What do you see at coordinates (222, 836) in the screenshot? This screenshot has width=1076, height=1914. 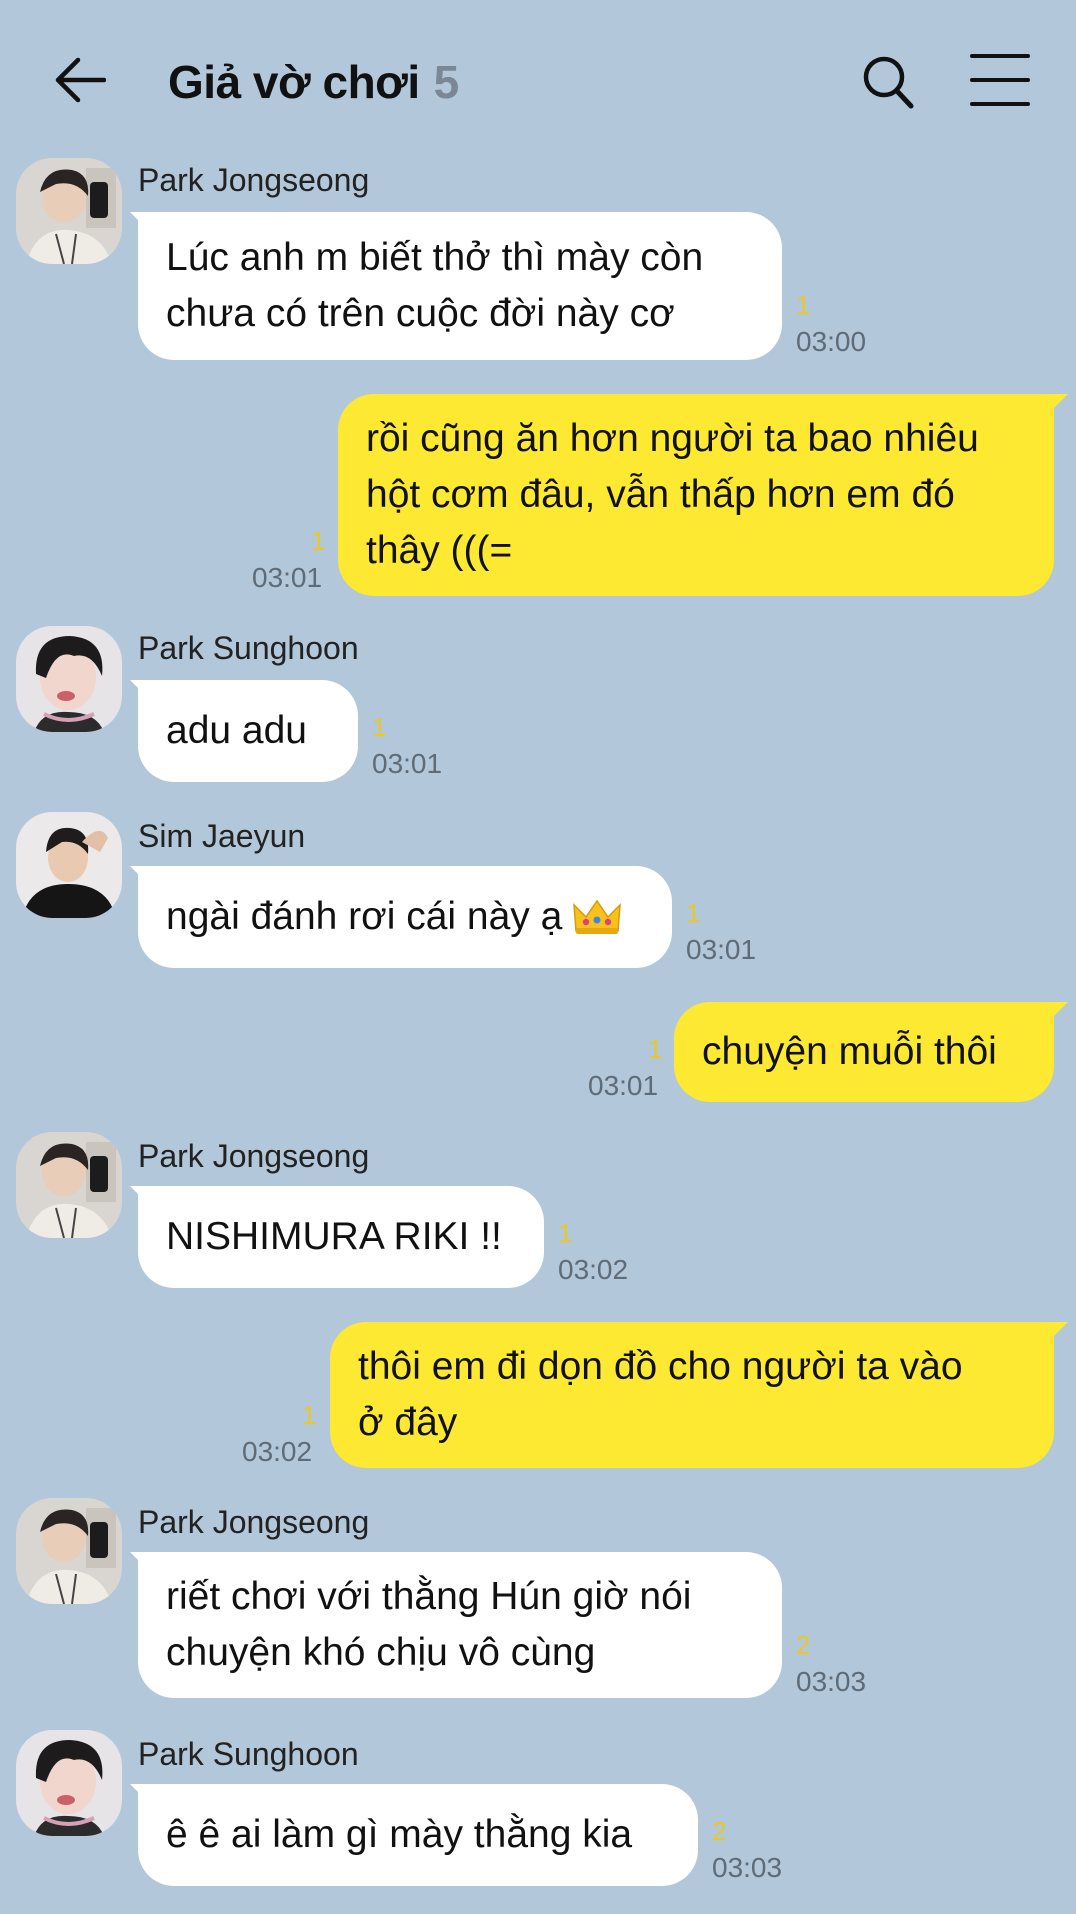 I see `sender-name: Sim Jaeyun` at bounding box center [222, 836].